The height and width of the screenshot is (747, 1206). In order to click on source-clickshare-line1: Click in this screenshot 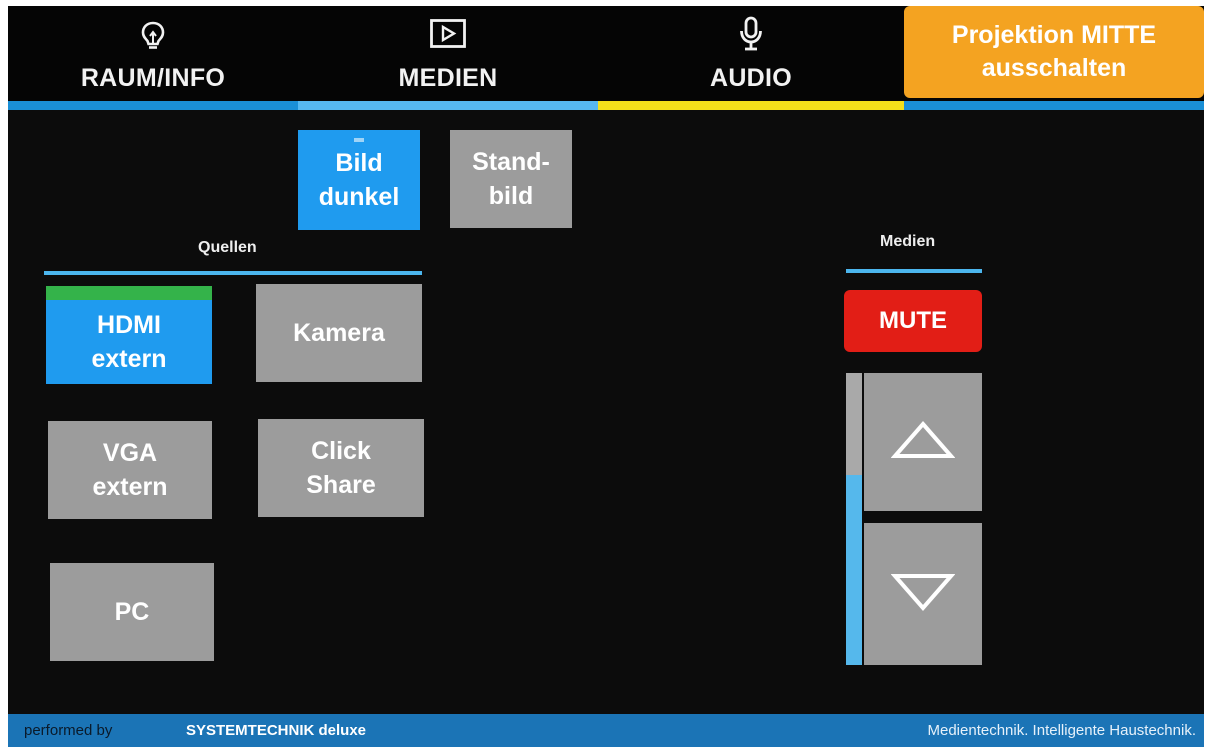, I will do `click(341, 451)`.